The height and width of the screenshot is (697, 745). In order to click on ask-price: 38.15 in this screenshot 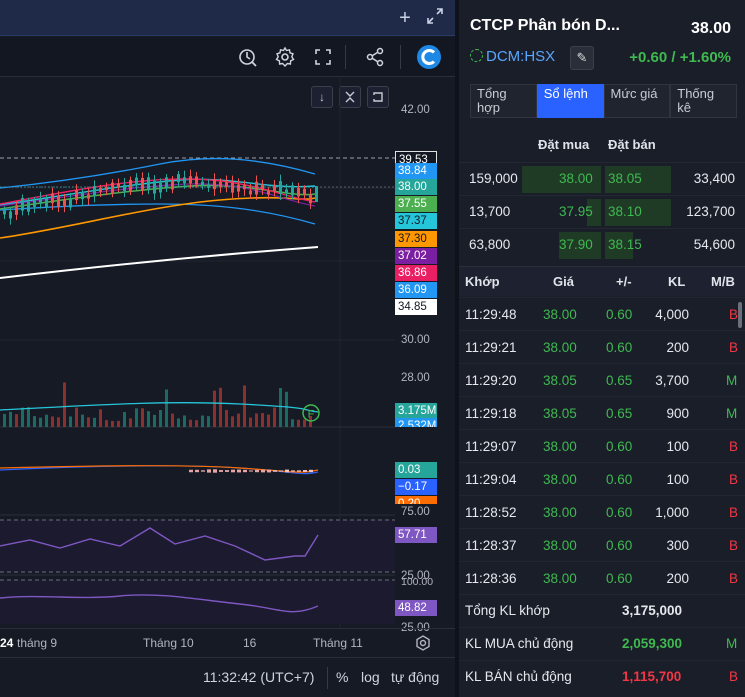, I will do `click(625, 244)`.